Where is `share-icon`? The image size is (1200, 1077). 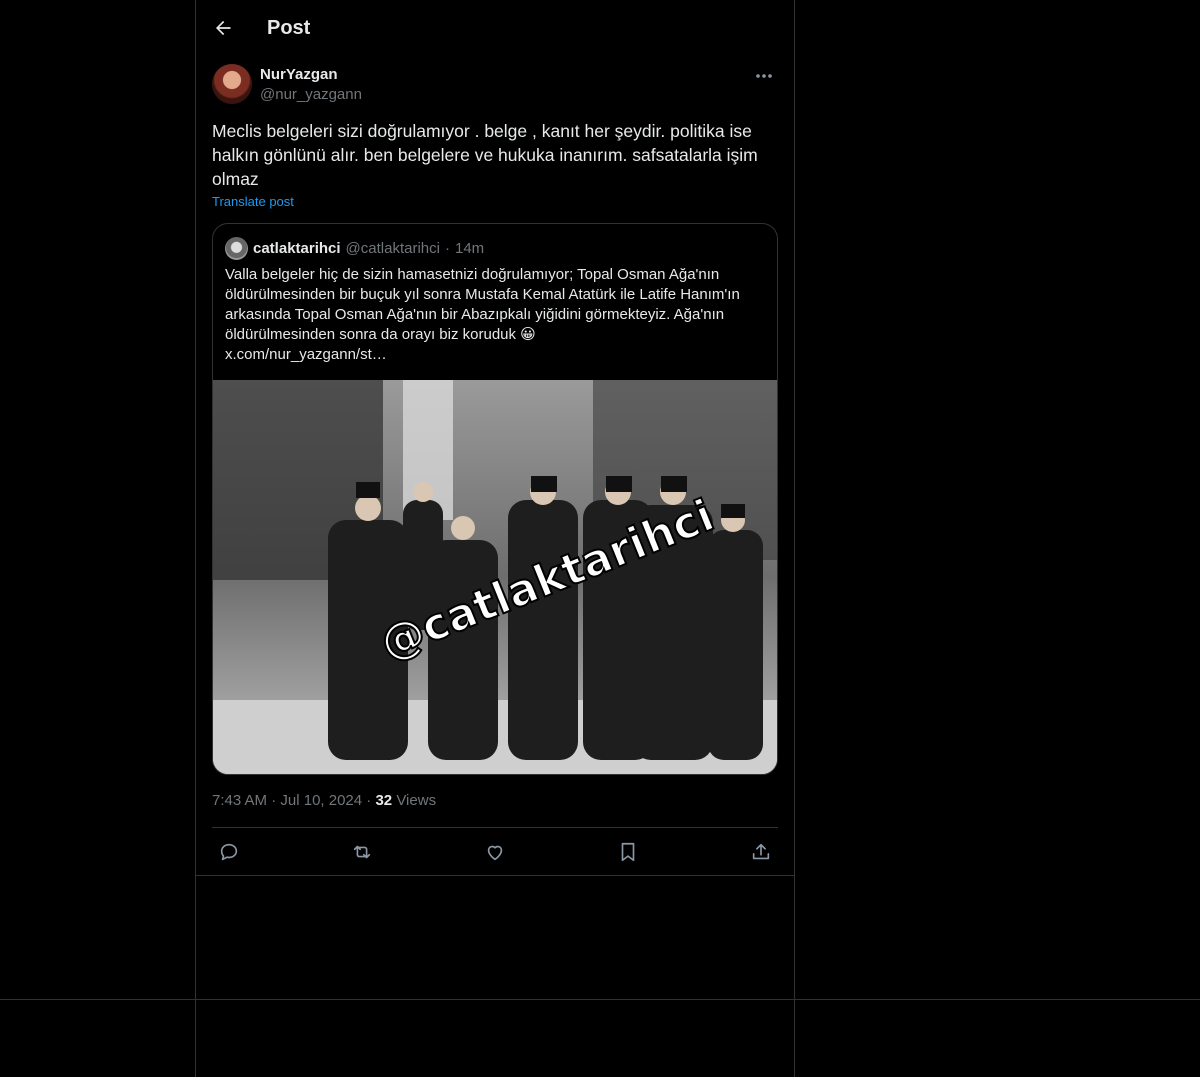
share-icon is located at coordinates (761, 852).